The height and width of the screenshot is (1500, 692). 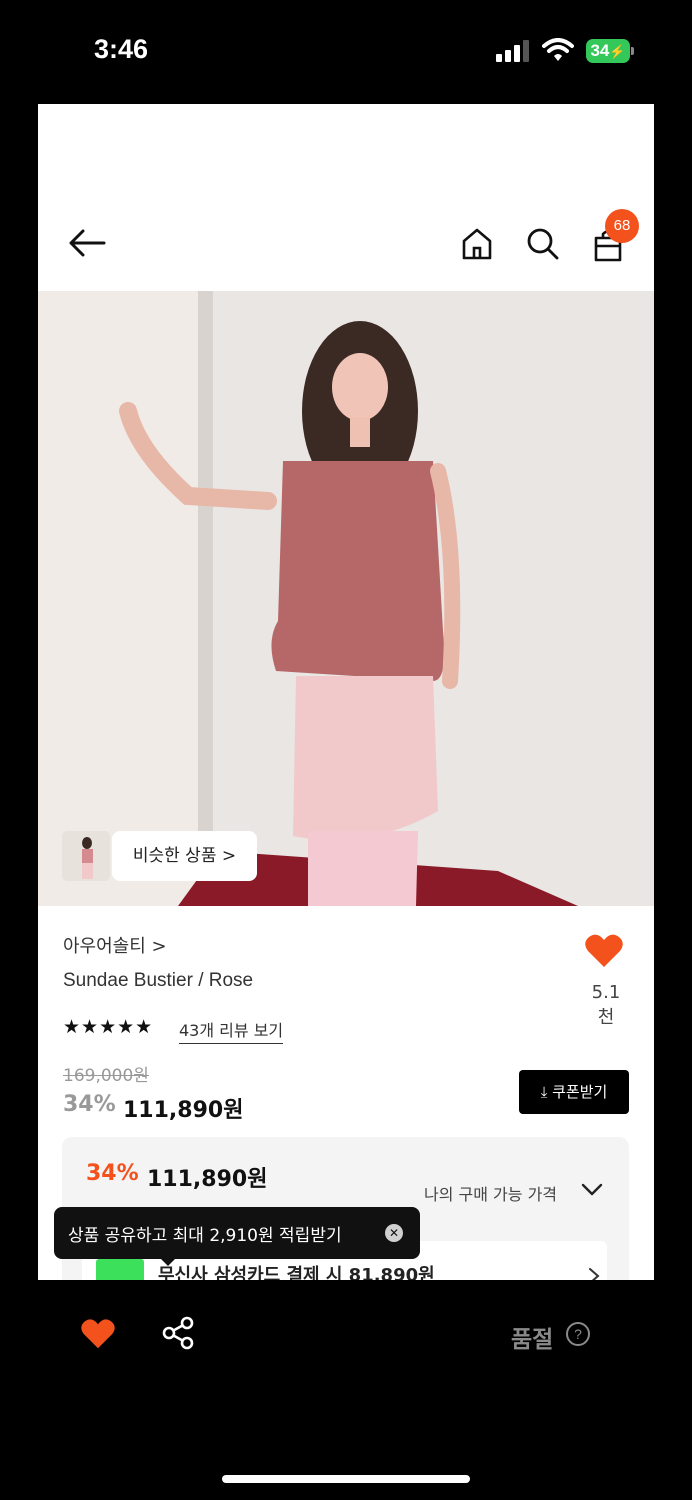 I want to click on home-indicator, so click(x=346, y=1479).